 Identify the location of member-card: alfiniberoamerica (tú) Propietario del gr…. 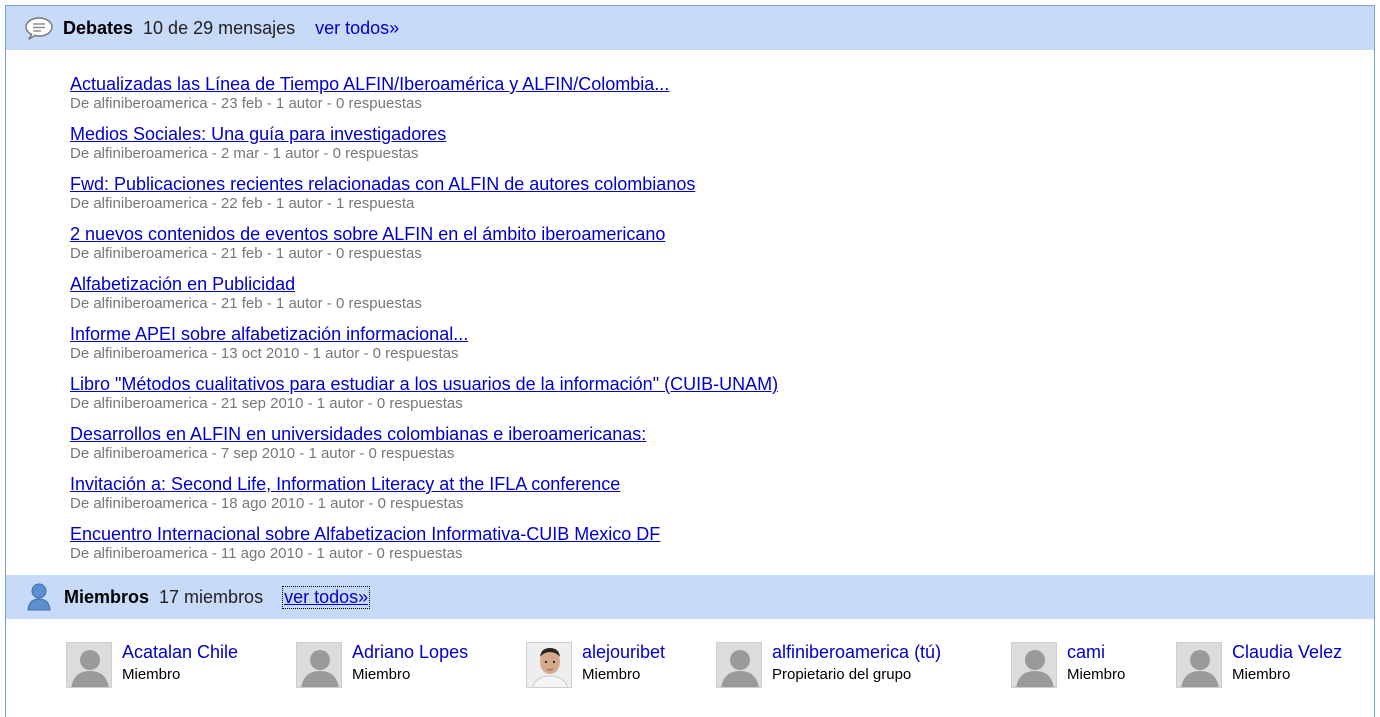
(828, 665).